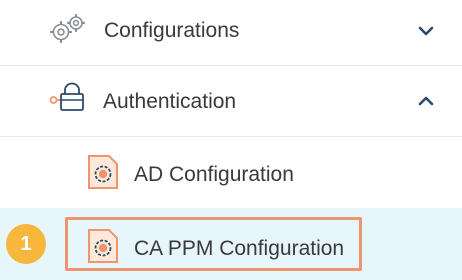  Describe the element at coordinates (426, 103) in the screenshot. I see `chevron-up-icon` at that location.